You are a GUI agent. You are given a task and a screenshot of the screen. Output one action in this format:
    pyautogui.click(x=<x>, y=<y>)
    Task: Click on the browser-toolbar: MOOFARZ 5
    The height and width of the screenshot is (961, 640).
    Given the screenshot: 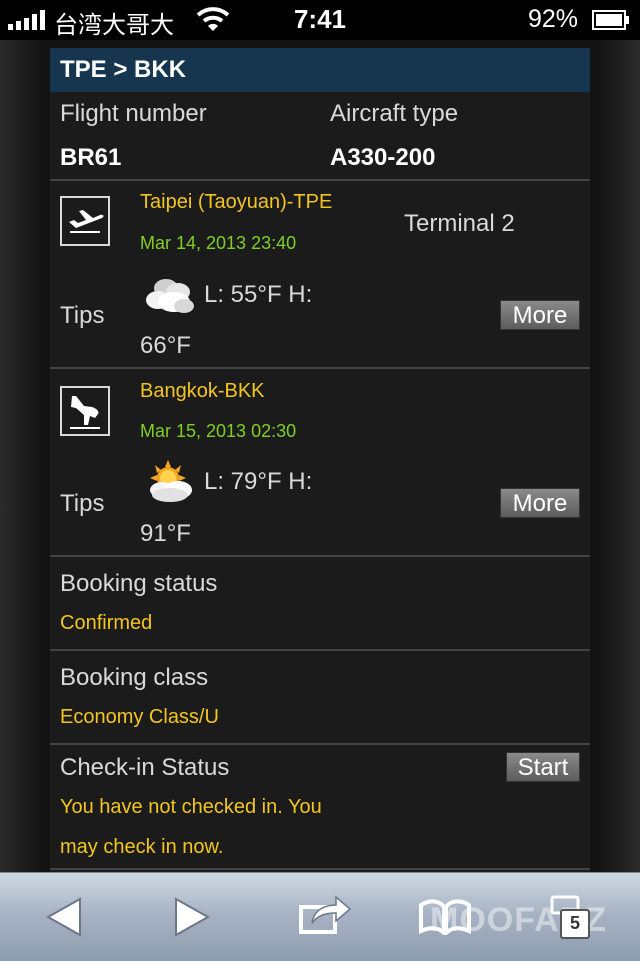 What is the action you would take?
    pyautogui.click(x=320, y=916)
    